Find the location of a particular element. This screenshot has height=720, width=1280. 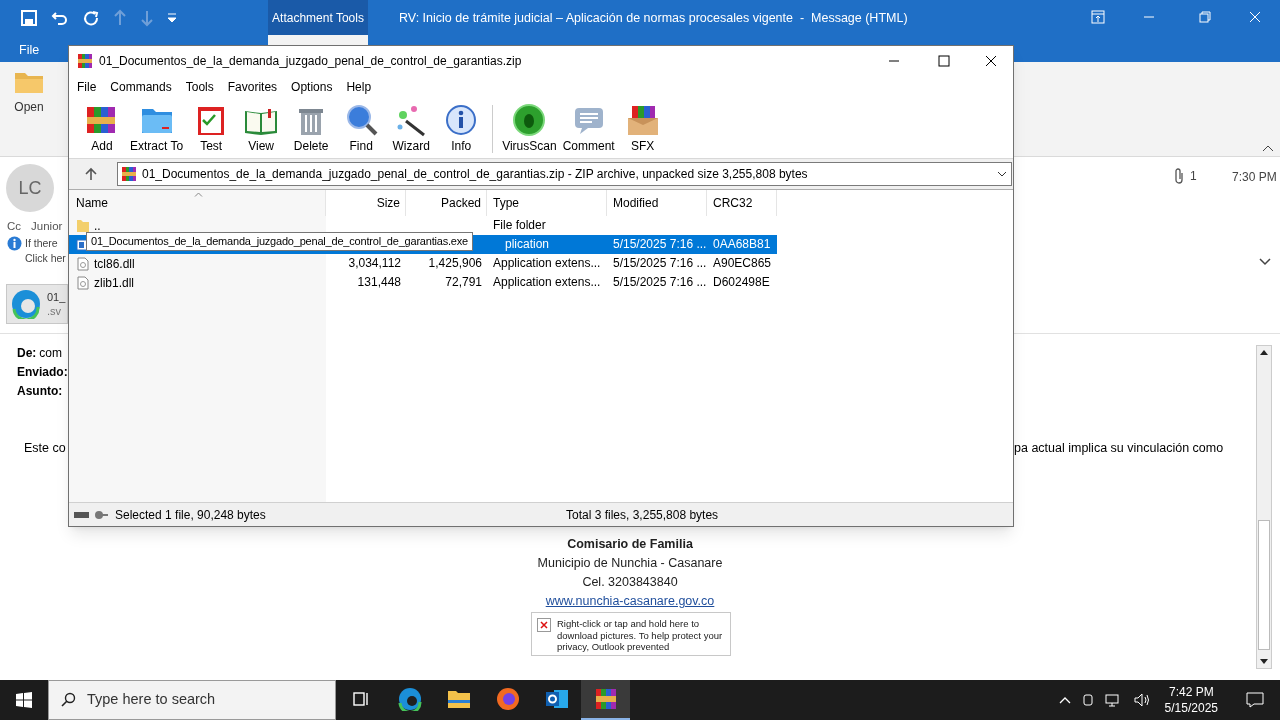

avatar: LC is located at coordinates (30, 188).